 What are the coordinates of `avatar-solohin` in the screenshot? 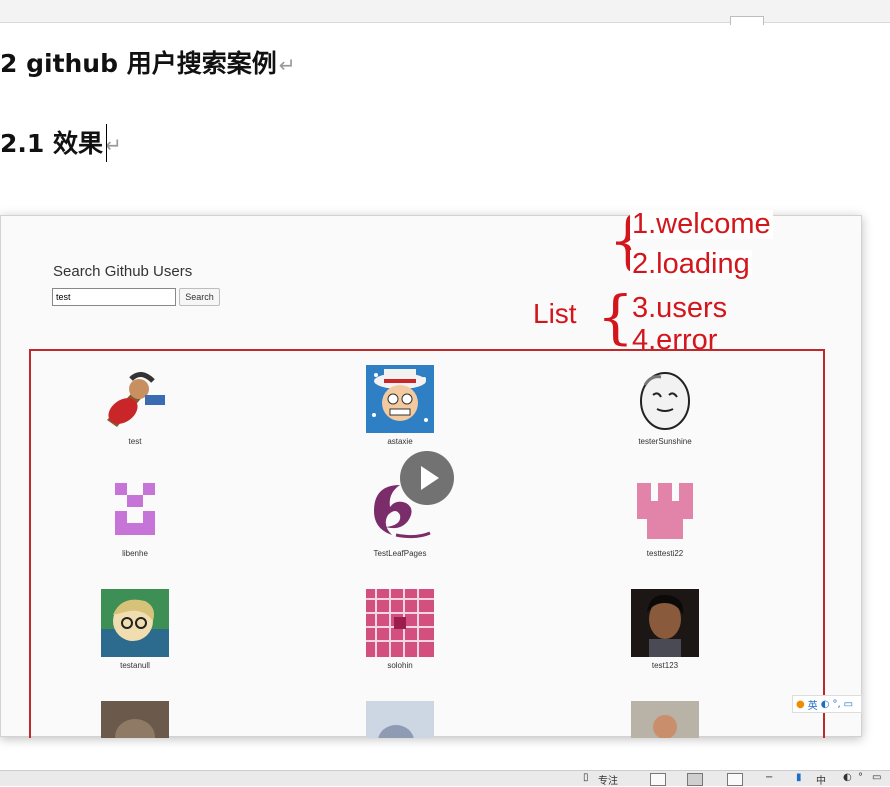 It's located at (400, 623).